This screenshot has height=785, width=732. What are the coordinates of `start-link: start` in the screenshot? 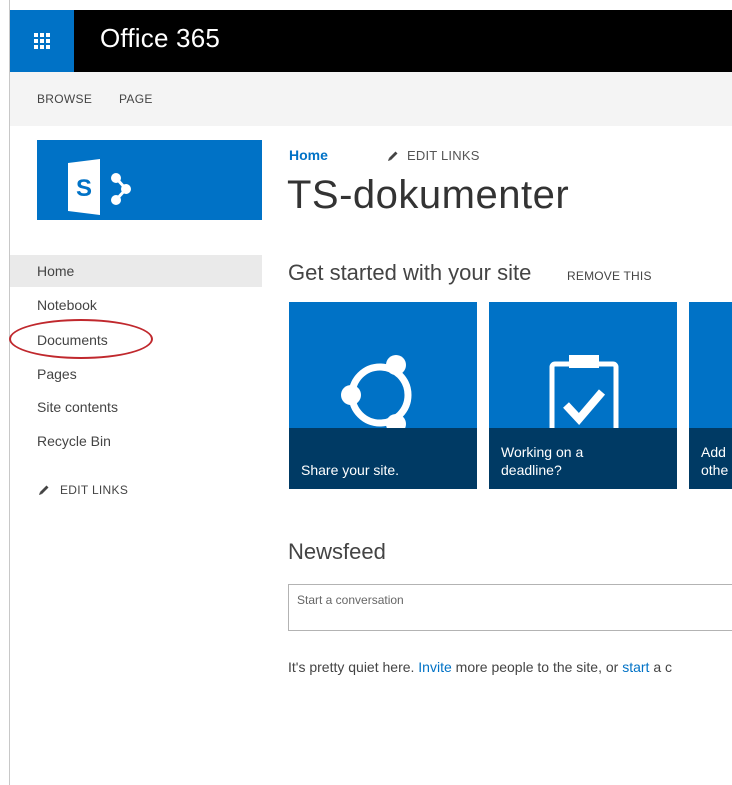 It's located at (635, 667).